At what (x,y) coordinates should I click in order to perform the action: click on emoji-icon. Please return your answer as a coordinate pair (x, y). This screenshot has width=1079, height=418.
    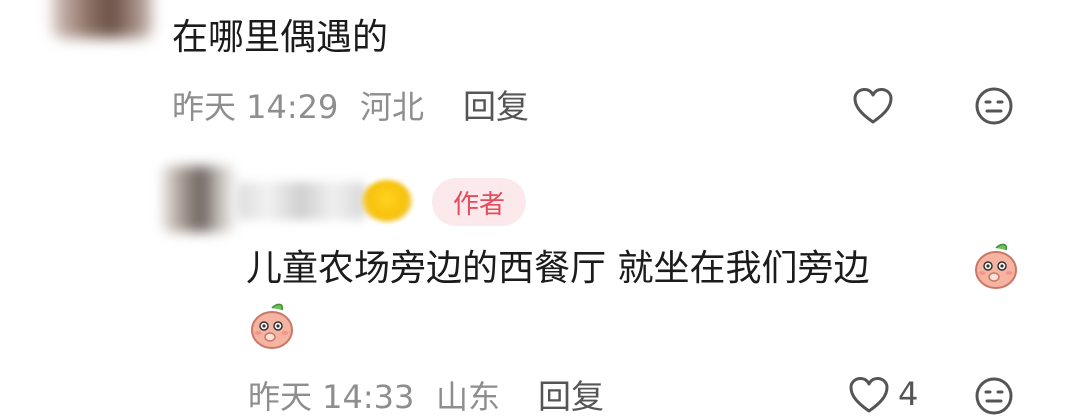
    Looking at the image, I should click on (387, 201).